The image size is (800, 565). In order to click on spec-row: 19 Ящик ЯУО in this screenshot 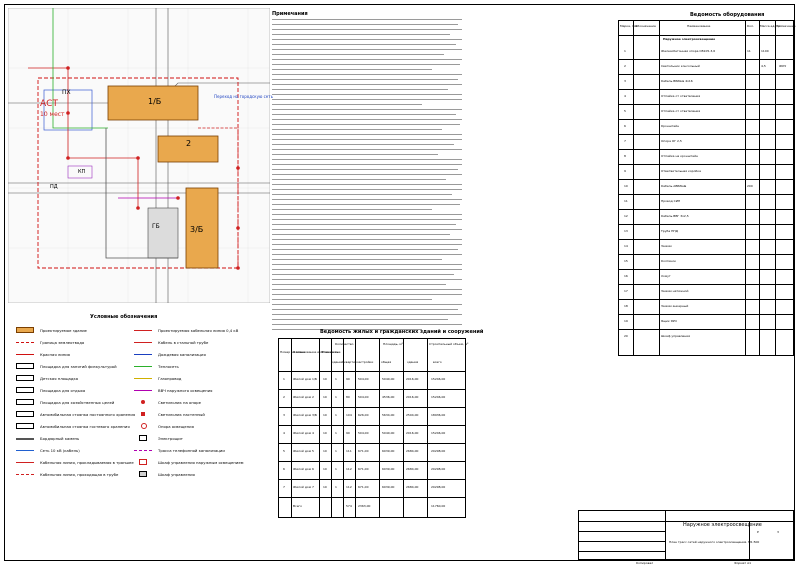, I will do `click(706, 322)`.